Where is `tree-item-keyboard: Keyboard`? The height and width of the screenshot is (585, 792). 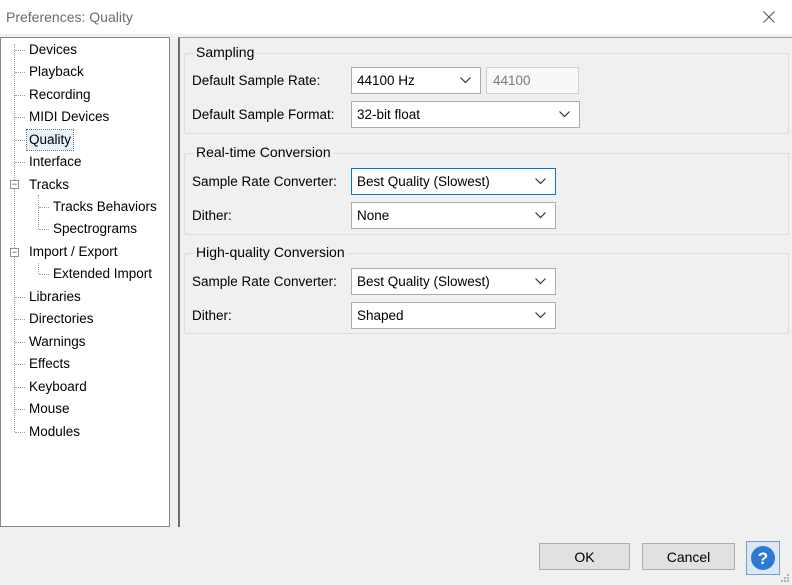 tree-item-keyboard: Keyboard is located at coordinates (58, 387).